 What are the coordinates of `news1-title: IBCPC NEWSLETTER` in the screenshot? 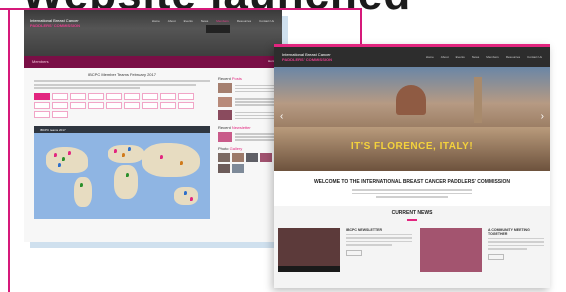 It's located at (379, 230).